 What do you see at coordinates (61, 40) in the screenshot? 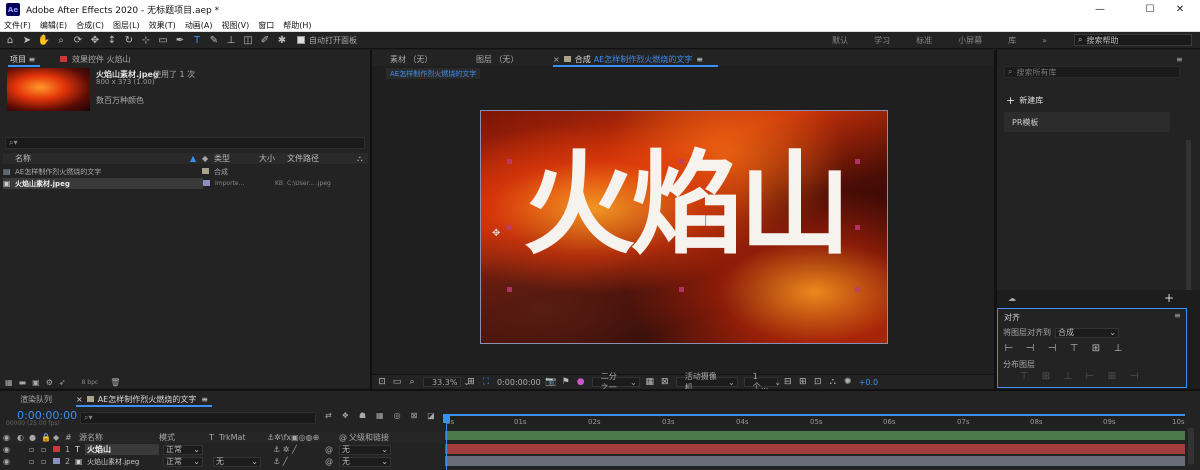
I see `zoom-tool-icon: ⌕` at bounding box center [61, 40].